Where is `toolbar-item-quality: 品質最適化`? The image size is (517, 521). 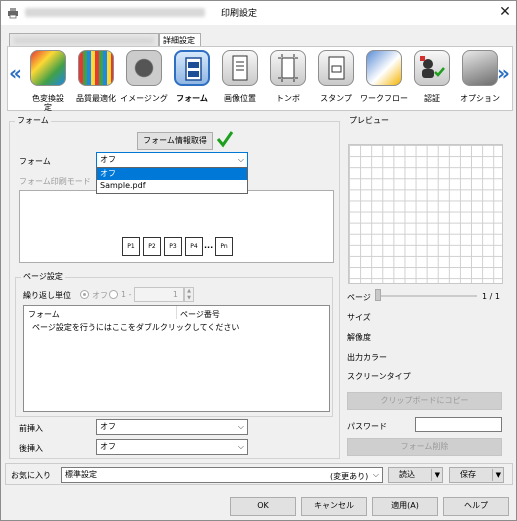
toolbar-item-quality: 品質最適化 is located at coordinates (96, 79).